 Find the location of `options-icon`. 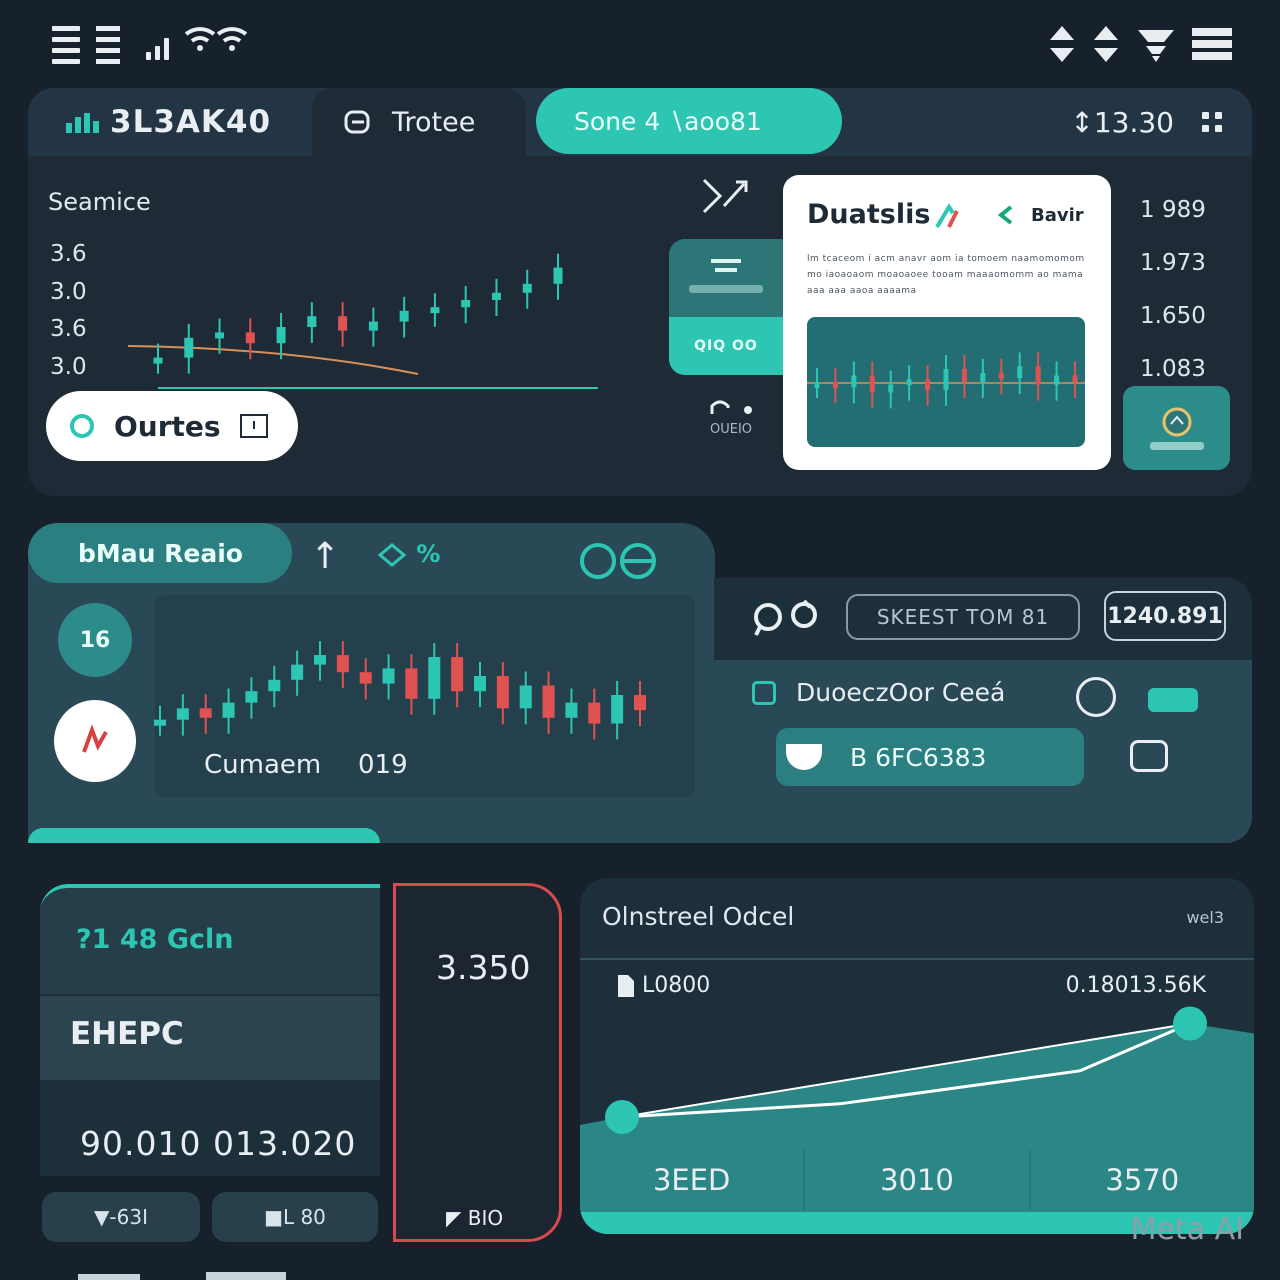

options-icon is located at coordinates (731, 407).